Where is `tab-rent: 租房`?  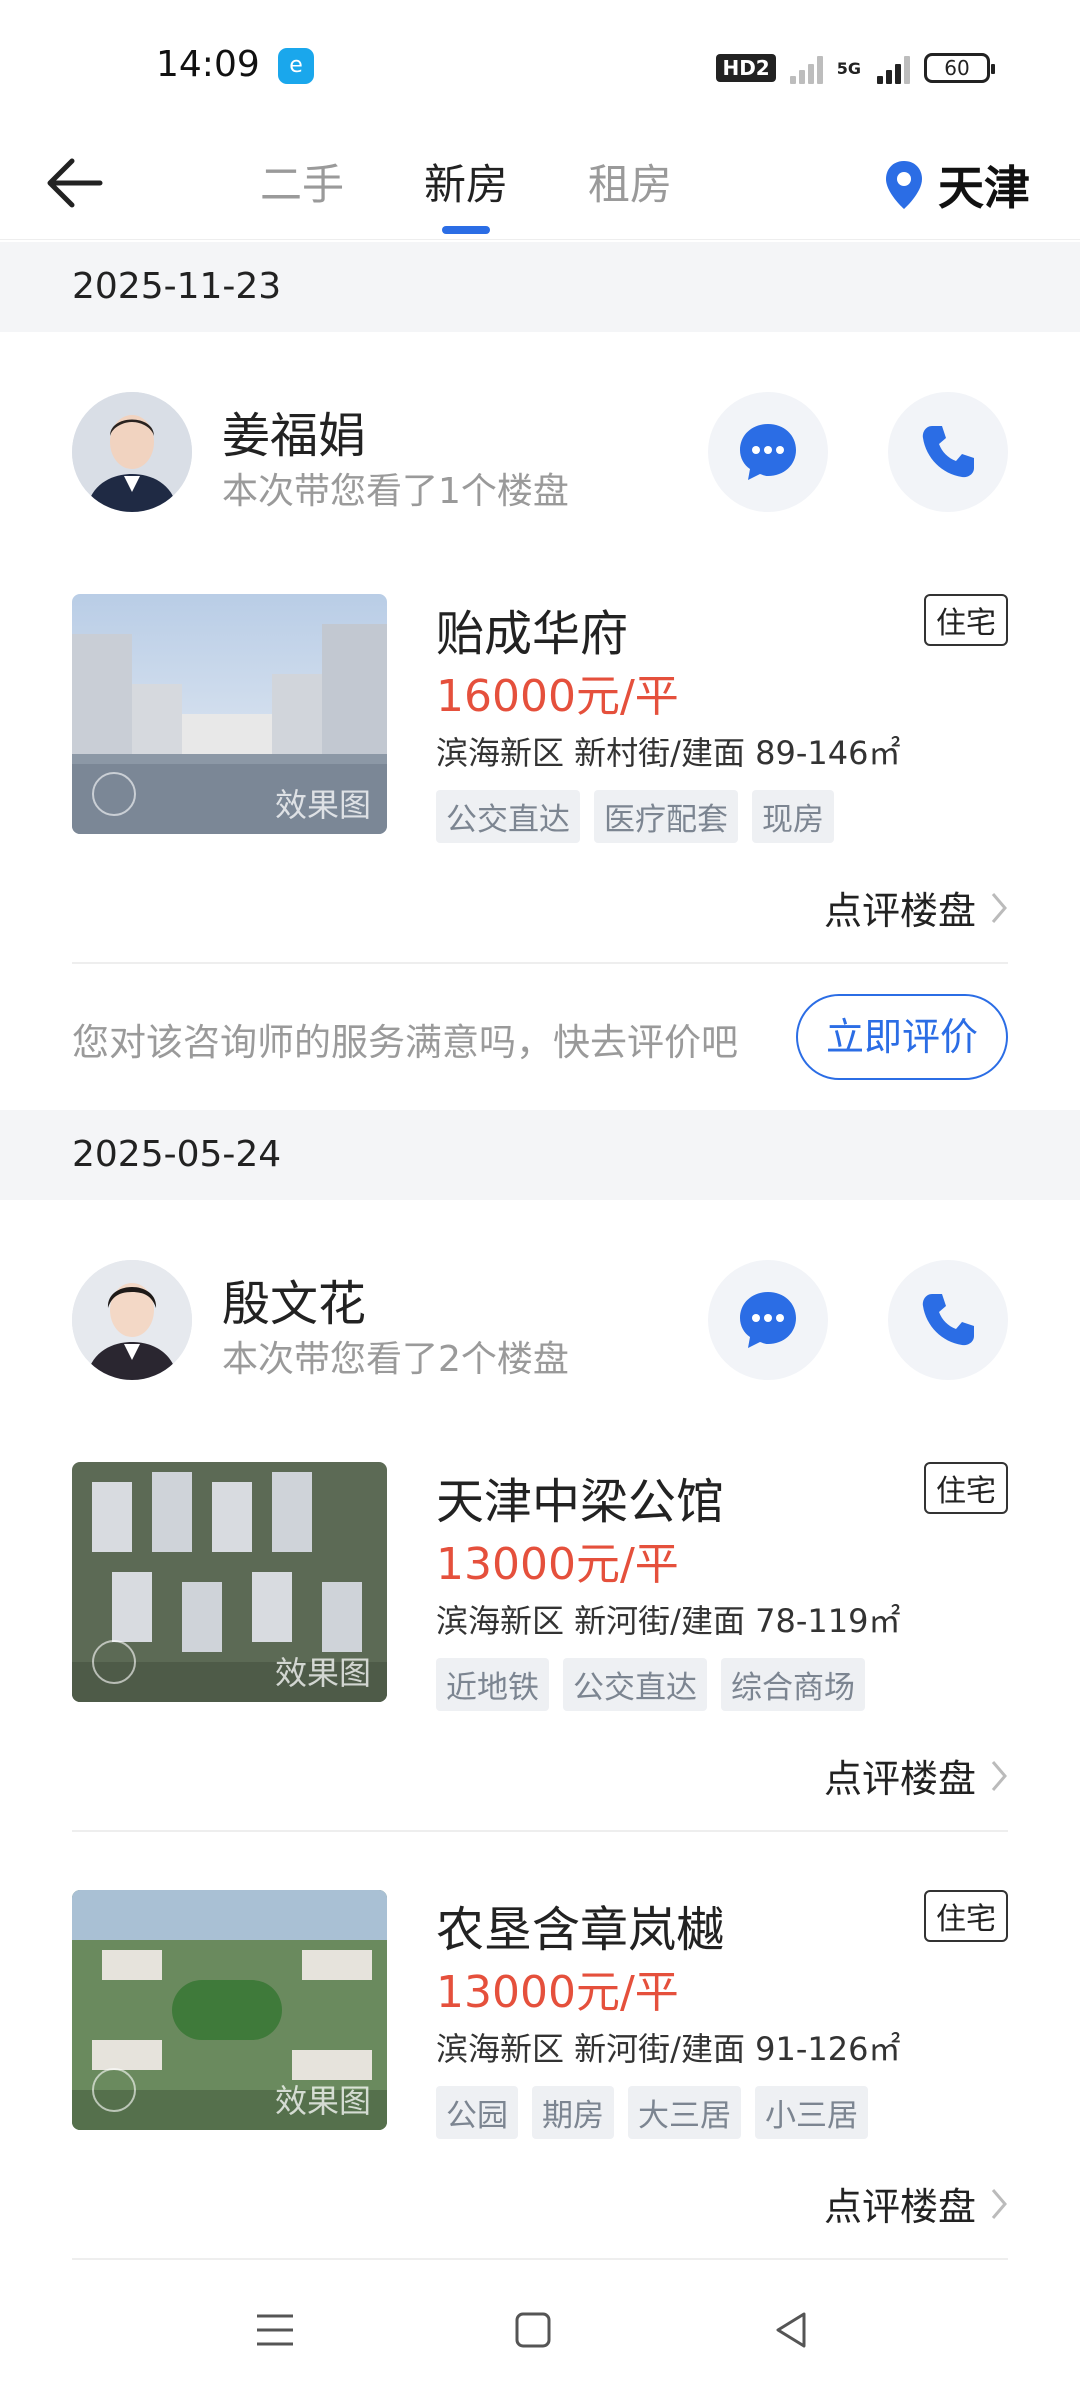
tab-rent: 租房 is located at coordinates (630, 185).